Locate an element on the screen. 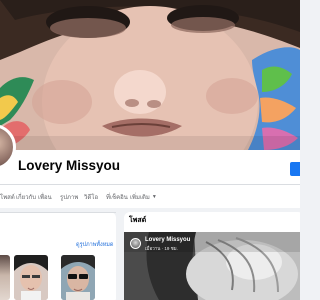 The width and height of the screenshot is (320, 300). profile-name: Lovery Missyou is located at coordinates (69, 165).